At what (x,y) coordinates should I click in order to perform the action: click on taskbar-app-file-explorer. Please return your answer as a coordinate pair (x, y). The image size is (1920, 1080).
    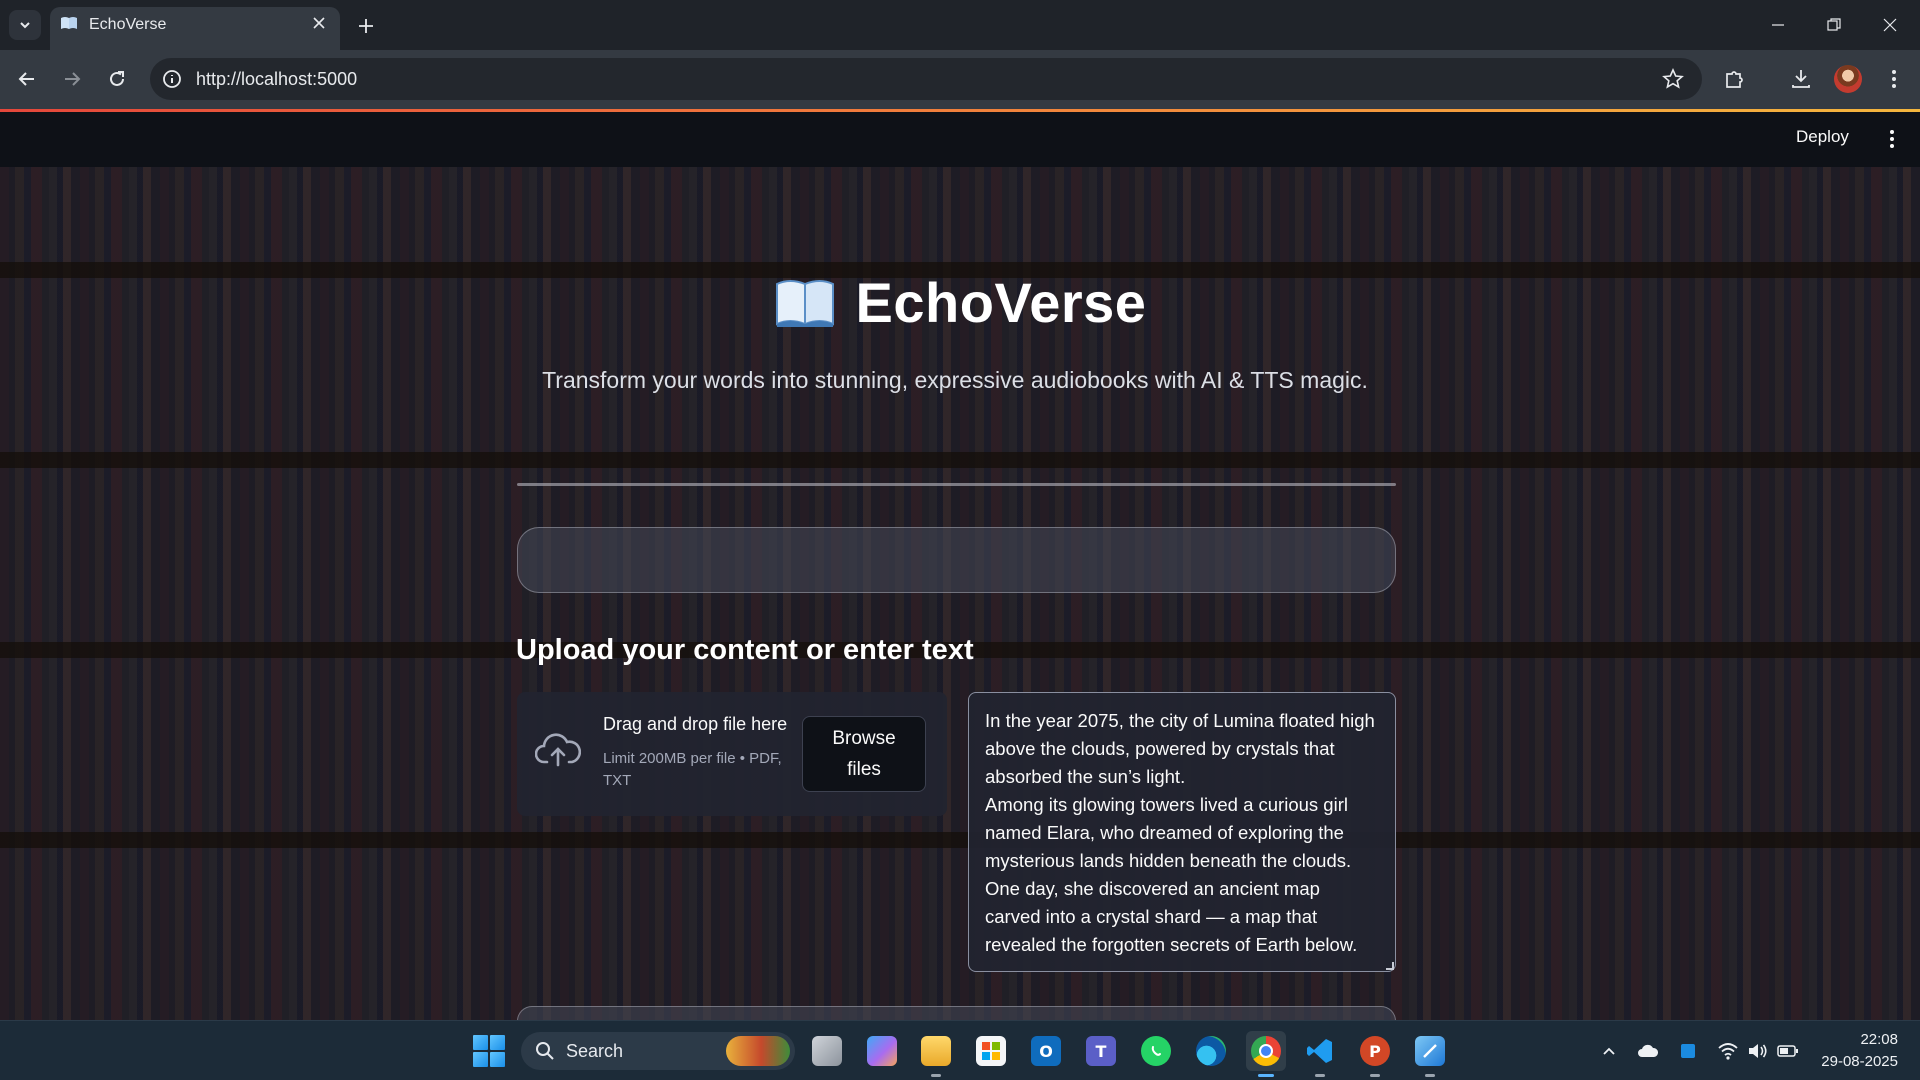
    Looking at the image, I should click on (936, 1054).